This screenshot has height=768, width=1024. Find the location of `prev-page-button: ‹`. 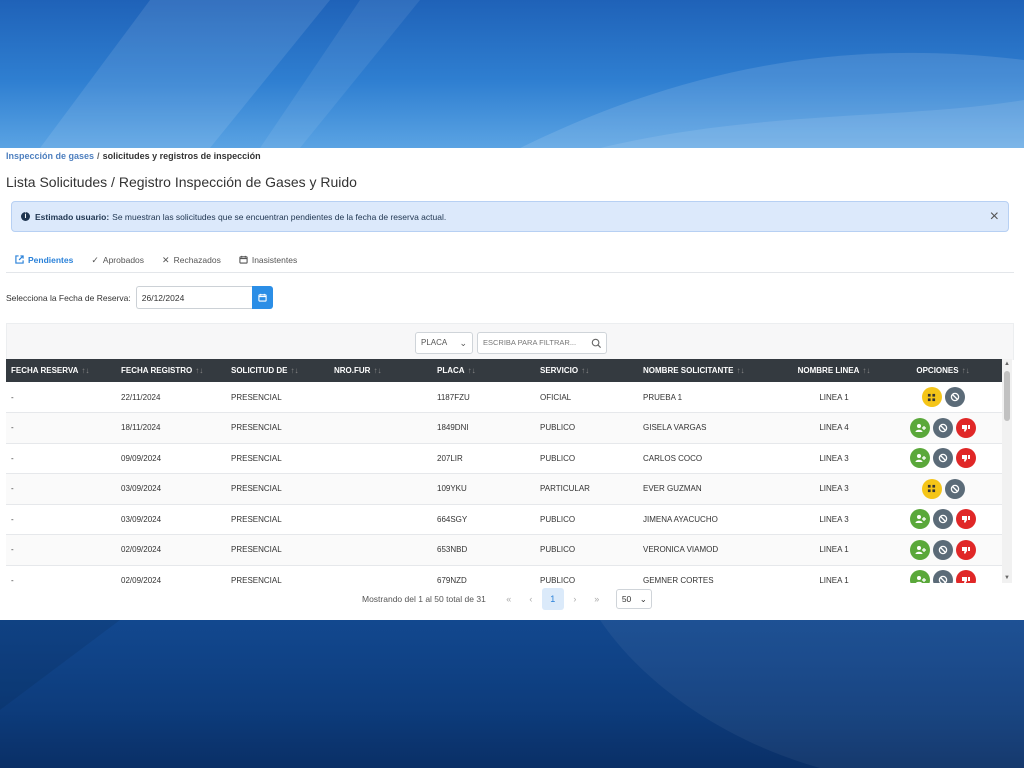

prev-page-button: ‹ is located at coordinates (531, 599).